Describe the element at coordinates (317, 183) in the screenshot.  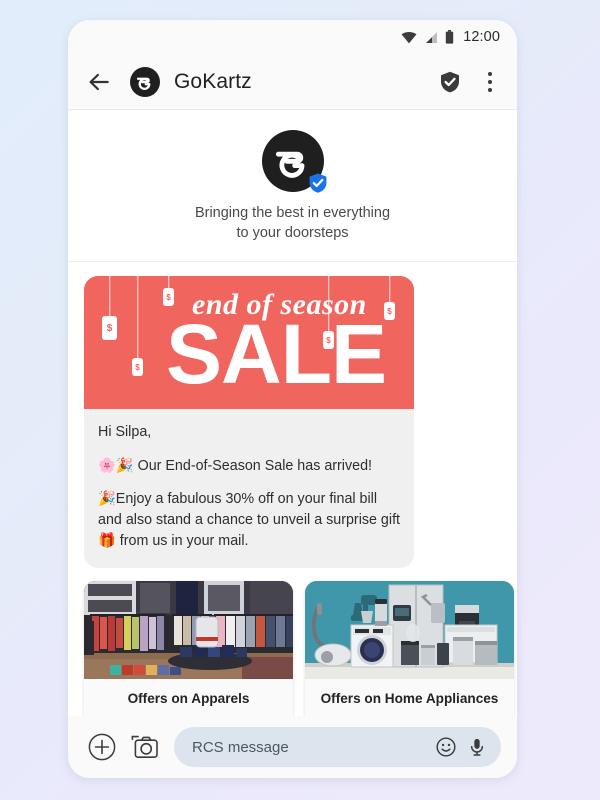
I see `verified-badge-icon` at that location.